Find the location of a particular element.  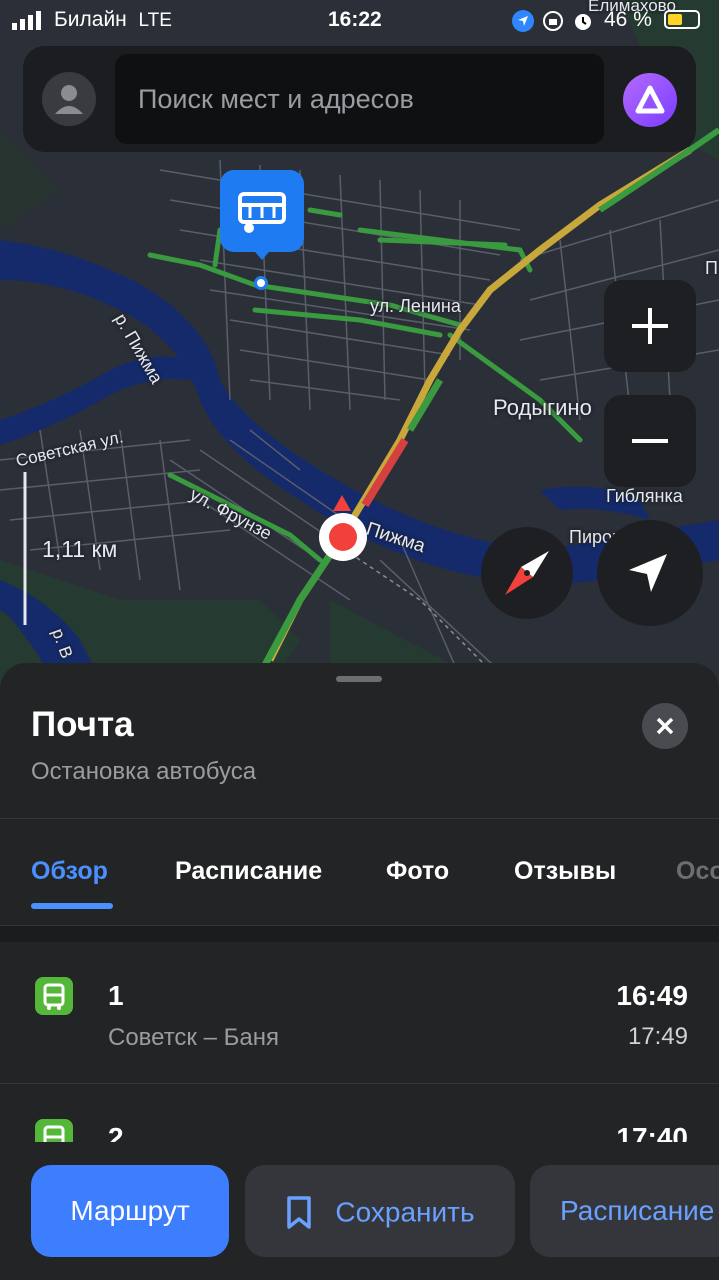

orientation-lock-icon is located at coordinates (553, 21).